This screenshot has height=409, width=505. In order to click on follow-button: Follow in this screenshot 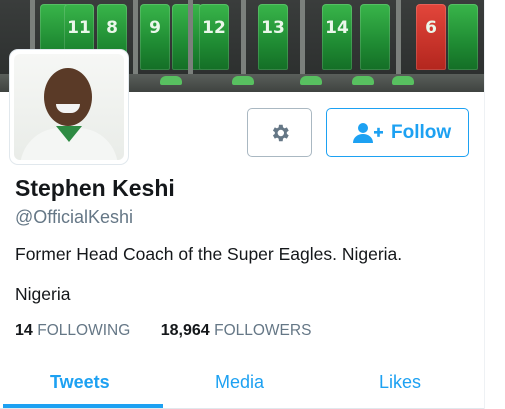, I will do `click(397, 132)`.